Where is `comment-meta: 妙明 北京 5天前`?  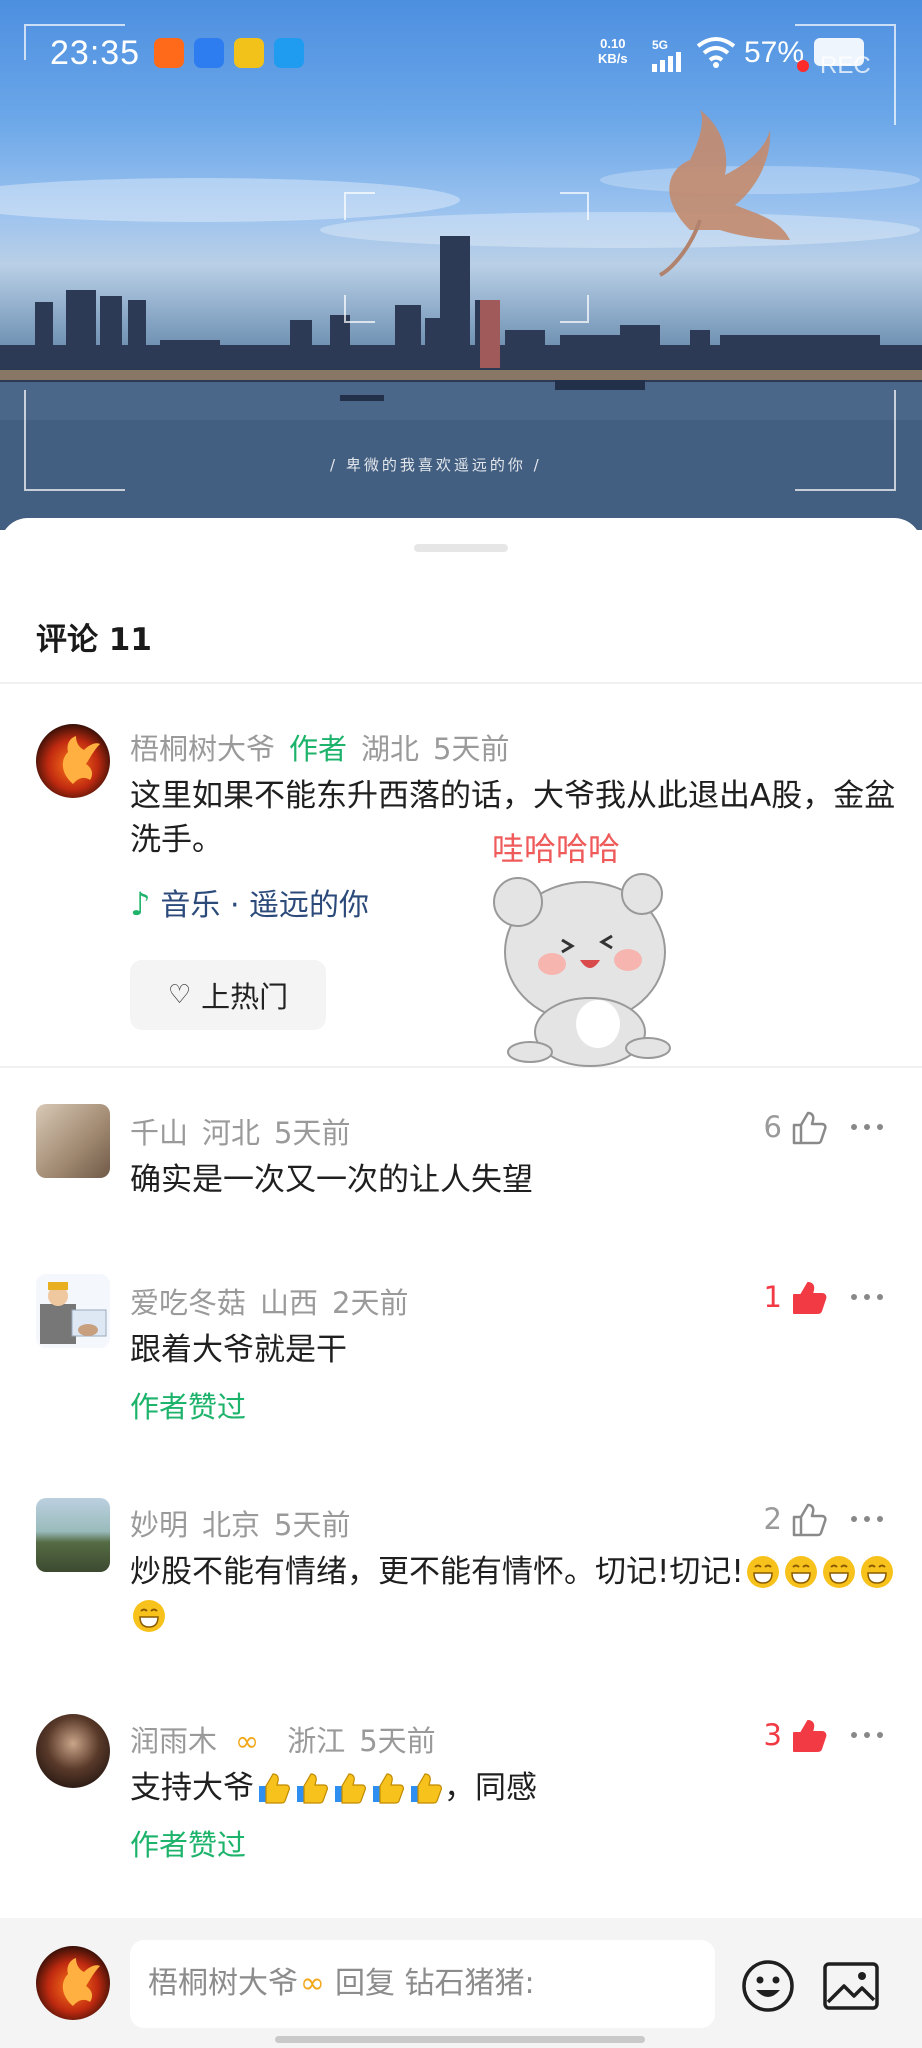 comment-meta: 妙明 北京 5天前 is located at coordinates (247, 1523).